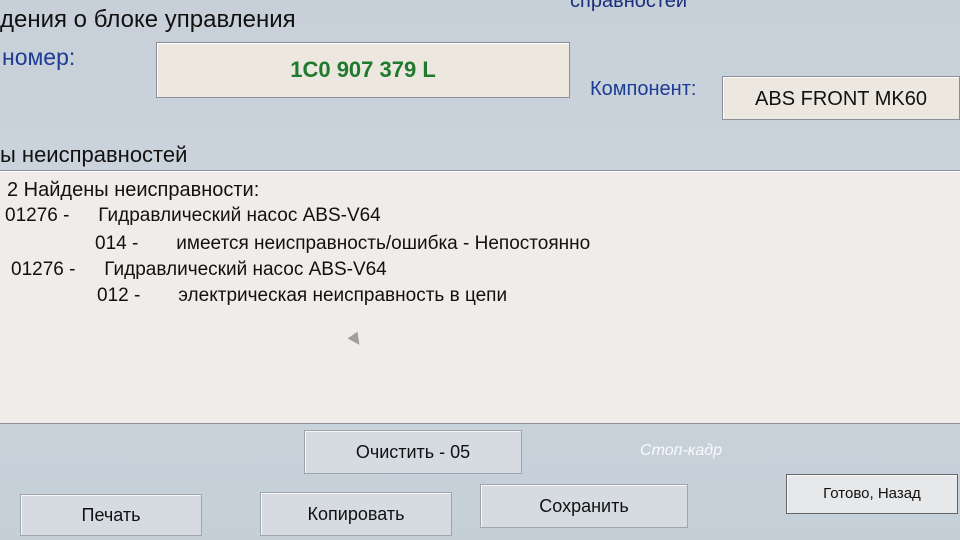 The height and width of the screenshot is (540, 960). I want to click on clear-faults-button: Очистить - 05, so click(413, 452).